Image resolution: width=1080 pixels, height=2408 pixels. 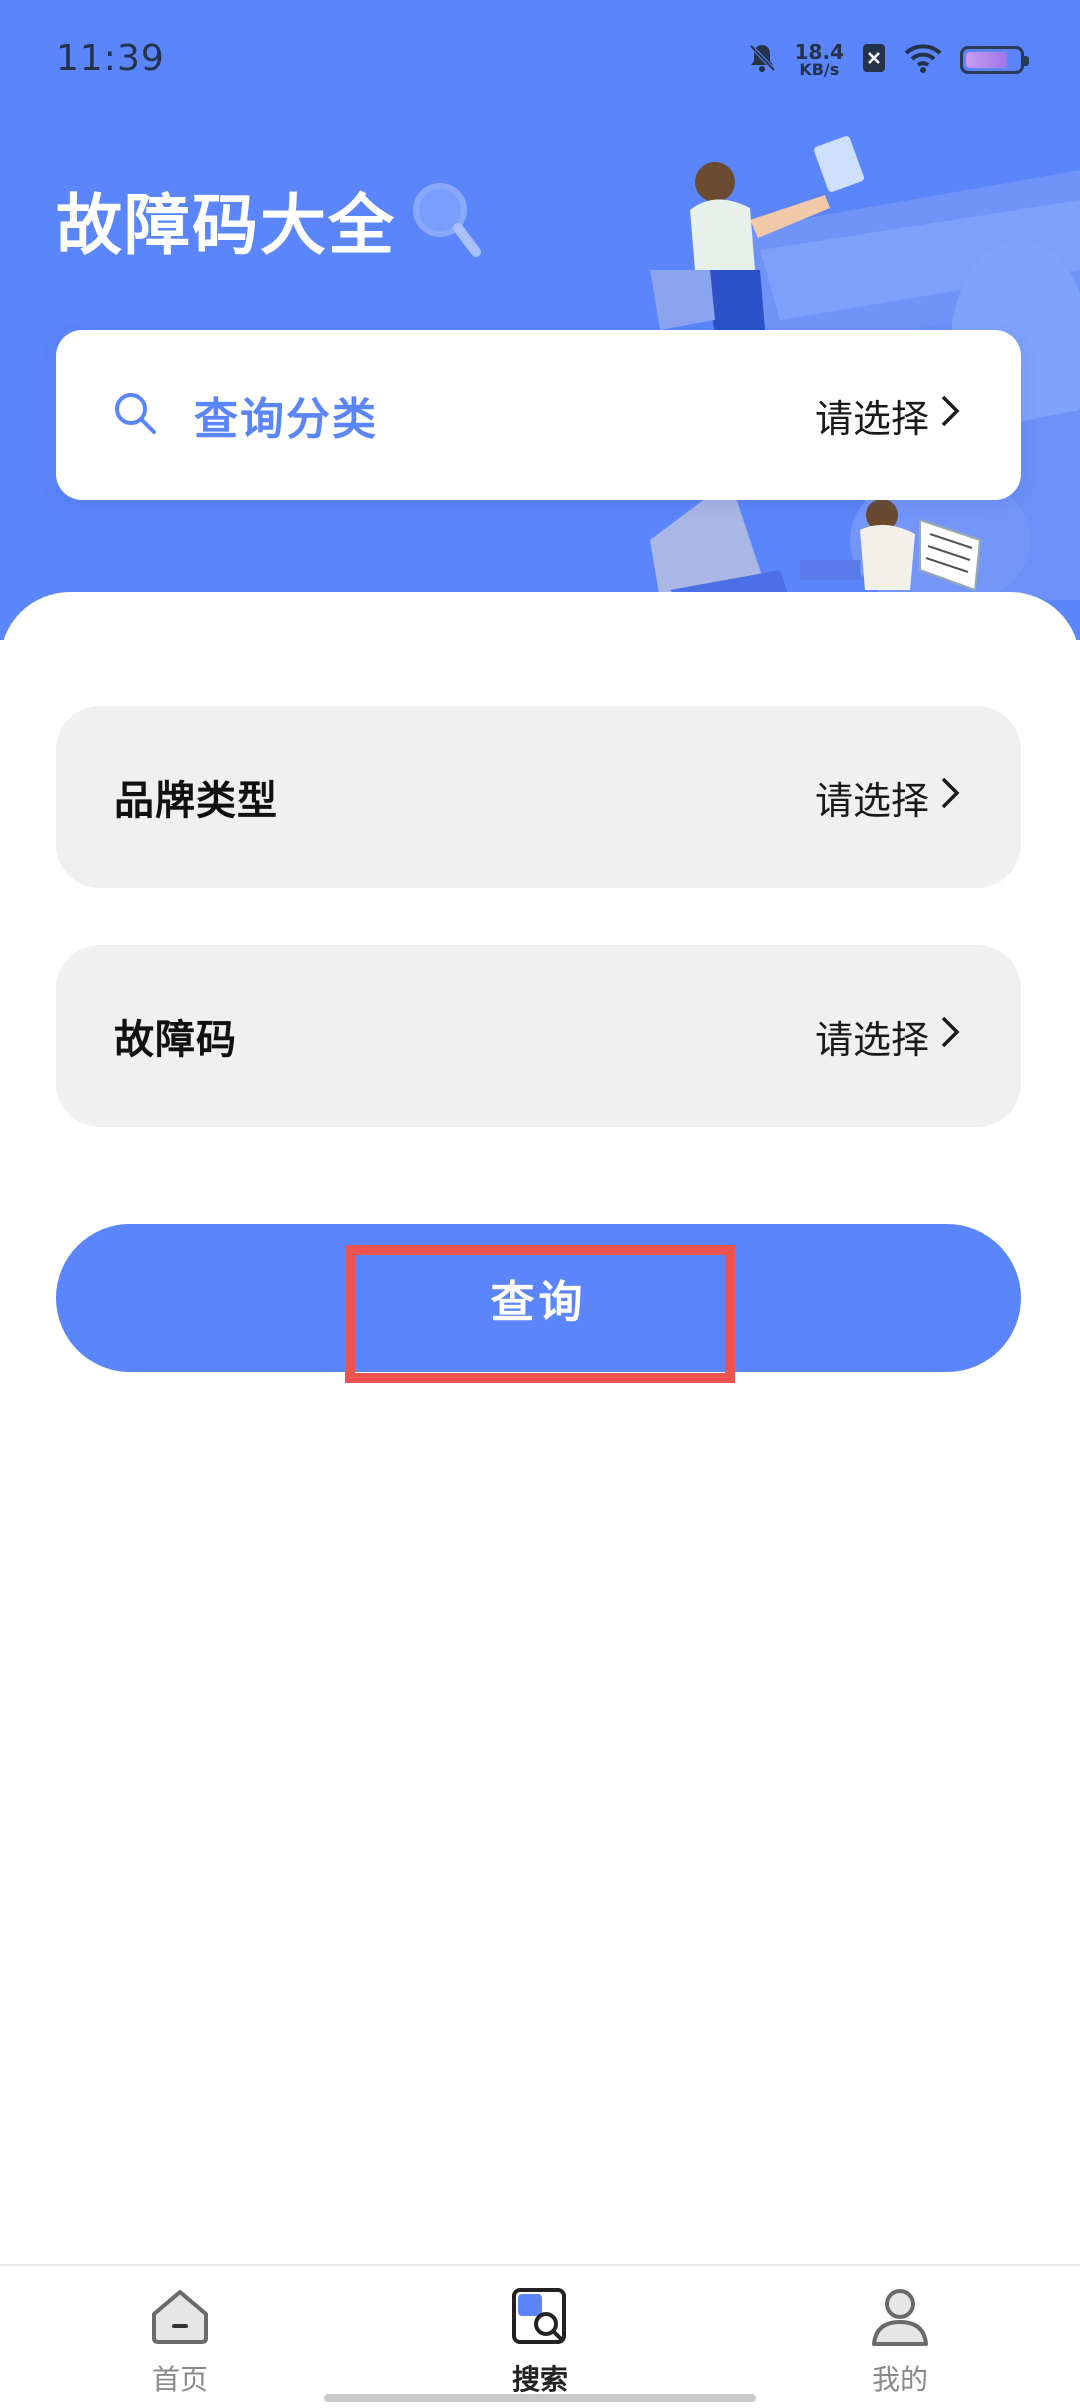 What do you see at coordinates (539, 2379) in the screenshot?
I see `nav-search-label: 搜索` at bounding box center [539, 2379].